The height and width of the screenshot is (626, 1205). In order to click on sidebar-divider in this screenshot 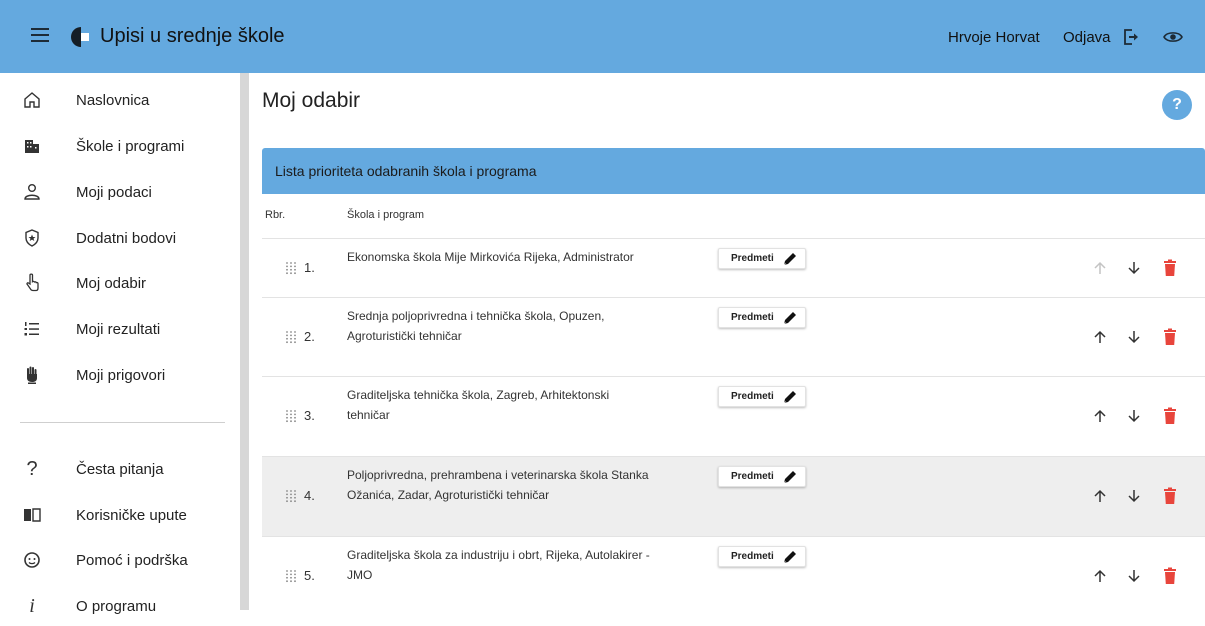, I will do `click(122, 422)`.